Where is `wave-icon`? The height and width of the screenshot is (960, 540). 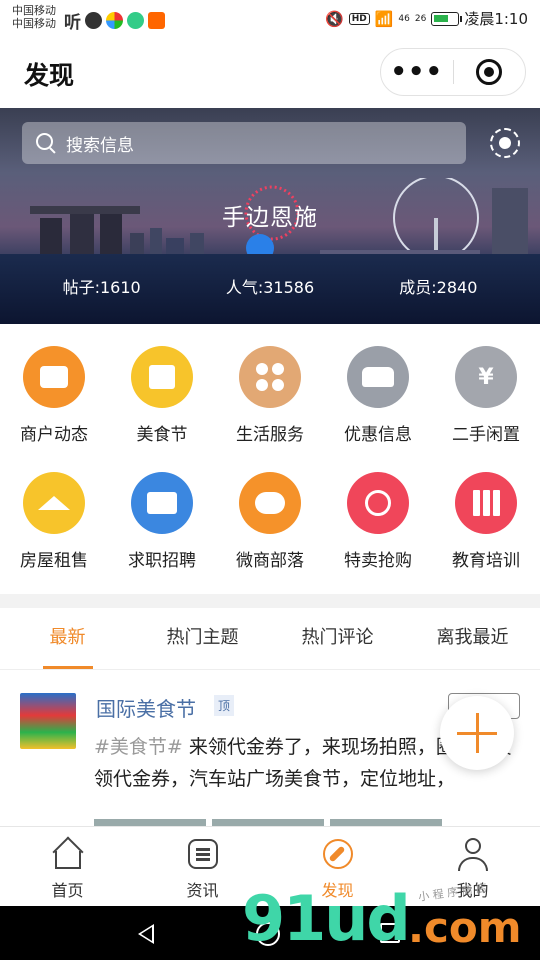 wave-icon is located at coordinates (93, 20).